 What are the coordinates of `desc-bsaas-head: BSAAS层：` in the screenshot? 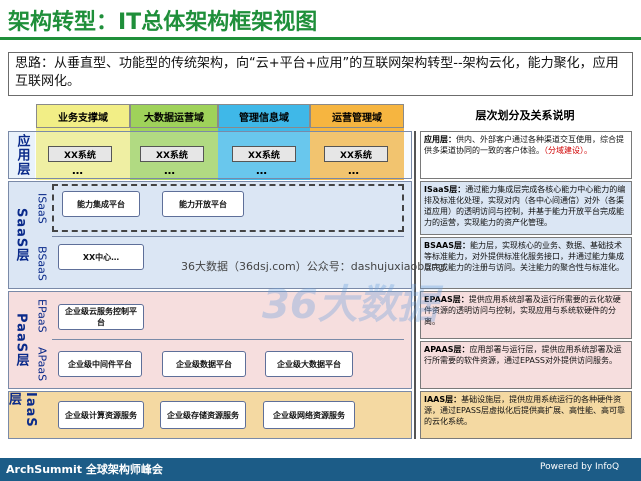 It's located at (447, 245).